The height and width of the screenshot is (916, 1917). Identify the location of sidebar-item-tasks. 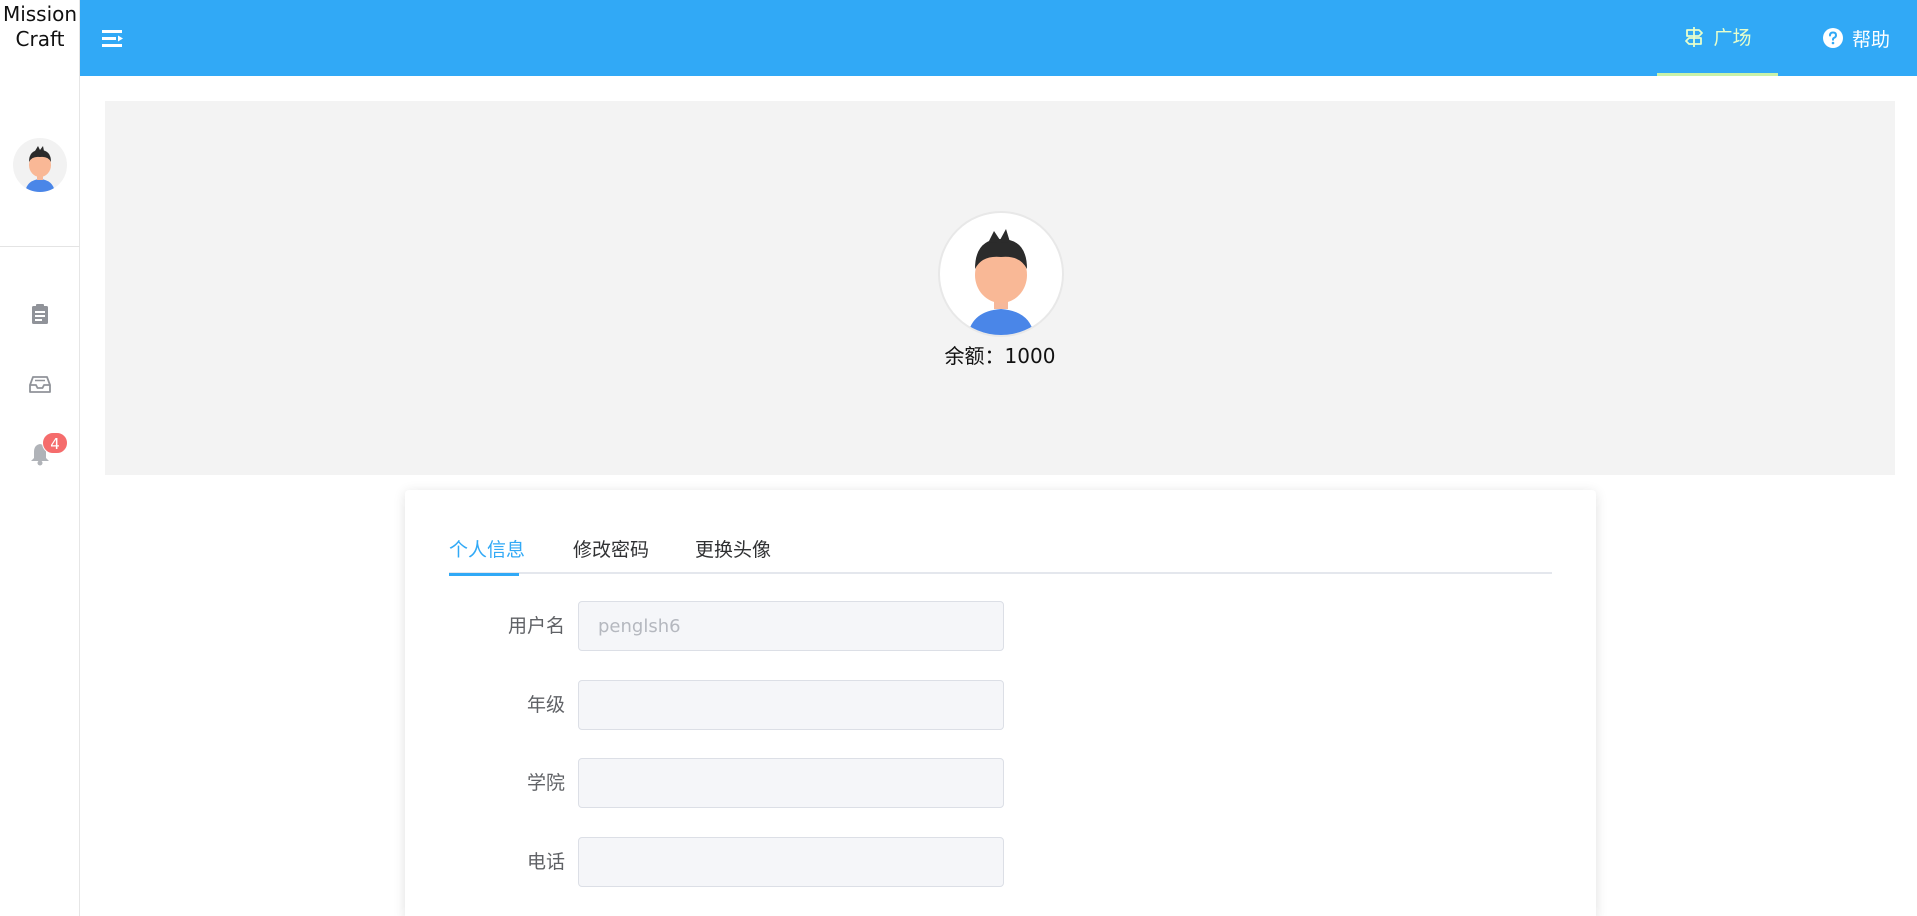
(40, 314).